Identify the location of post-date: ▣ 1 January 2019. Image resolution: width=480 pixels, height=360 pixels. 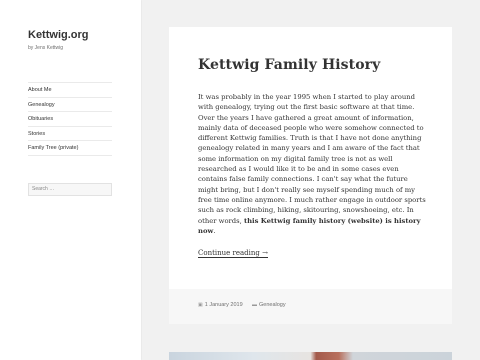
(220, 305).